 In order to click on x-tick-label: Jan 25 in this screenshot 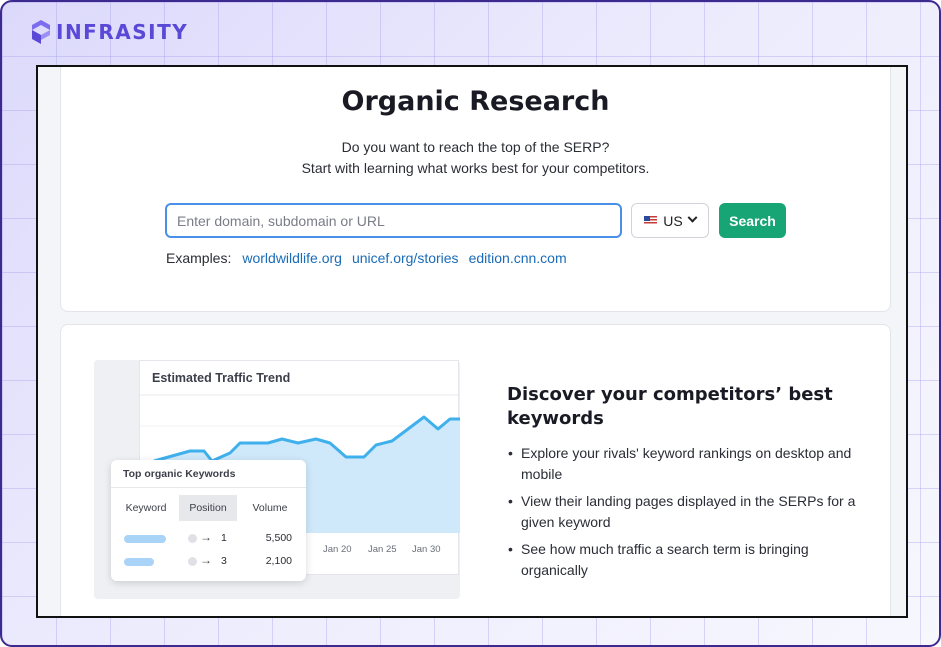, I will do `click(382, 549)`.